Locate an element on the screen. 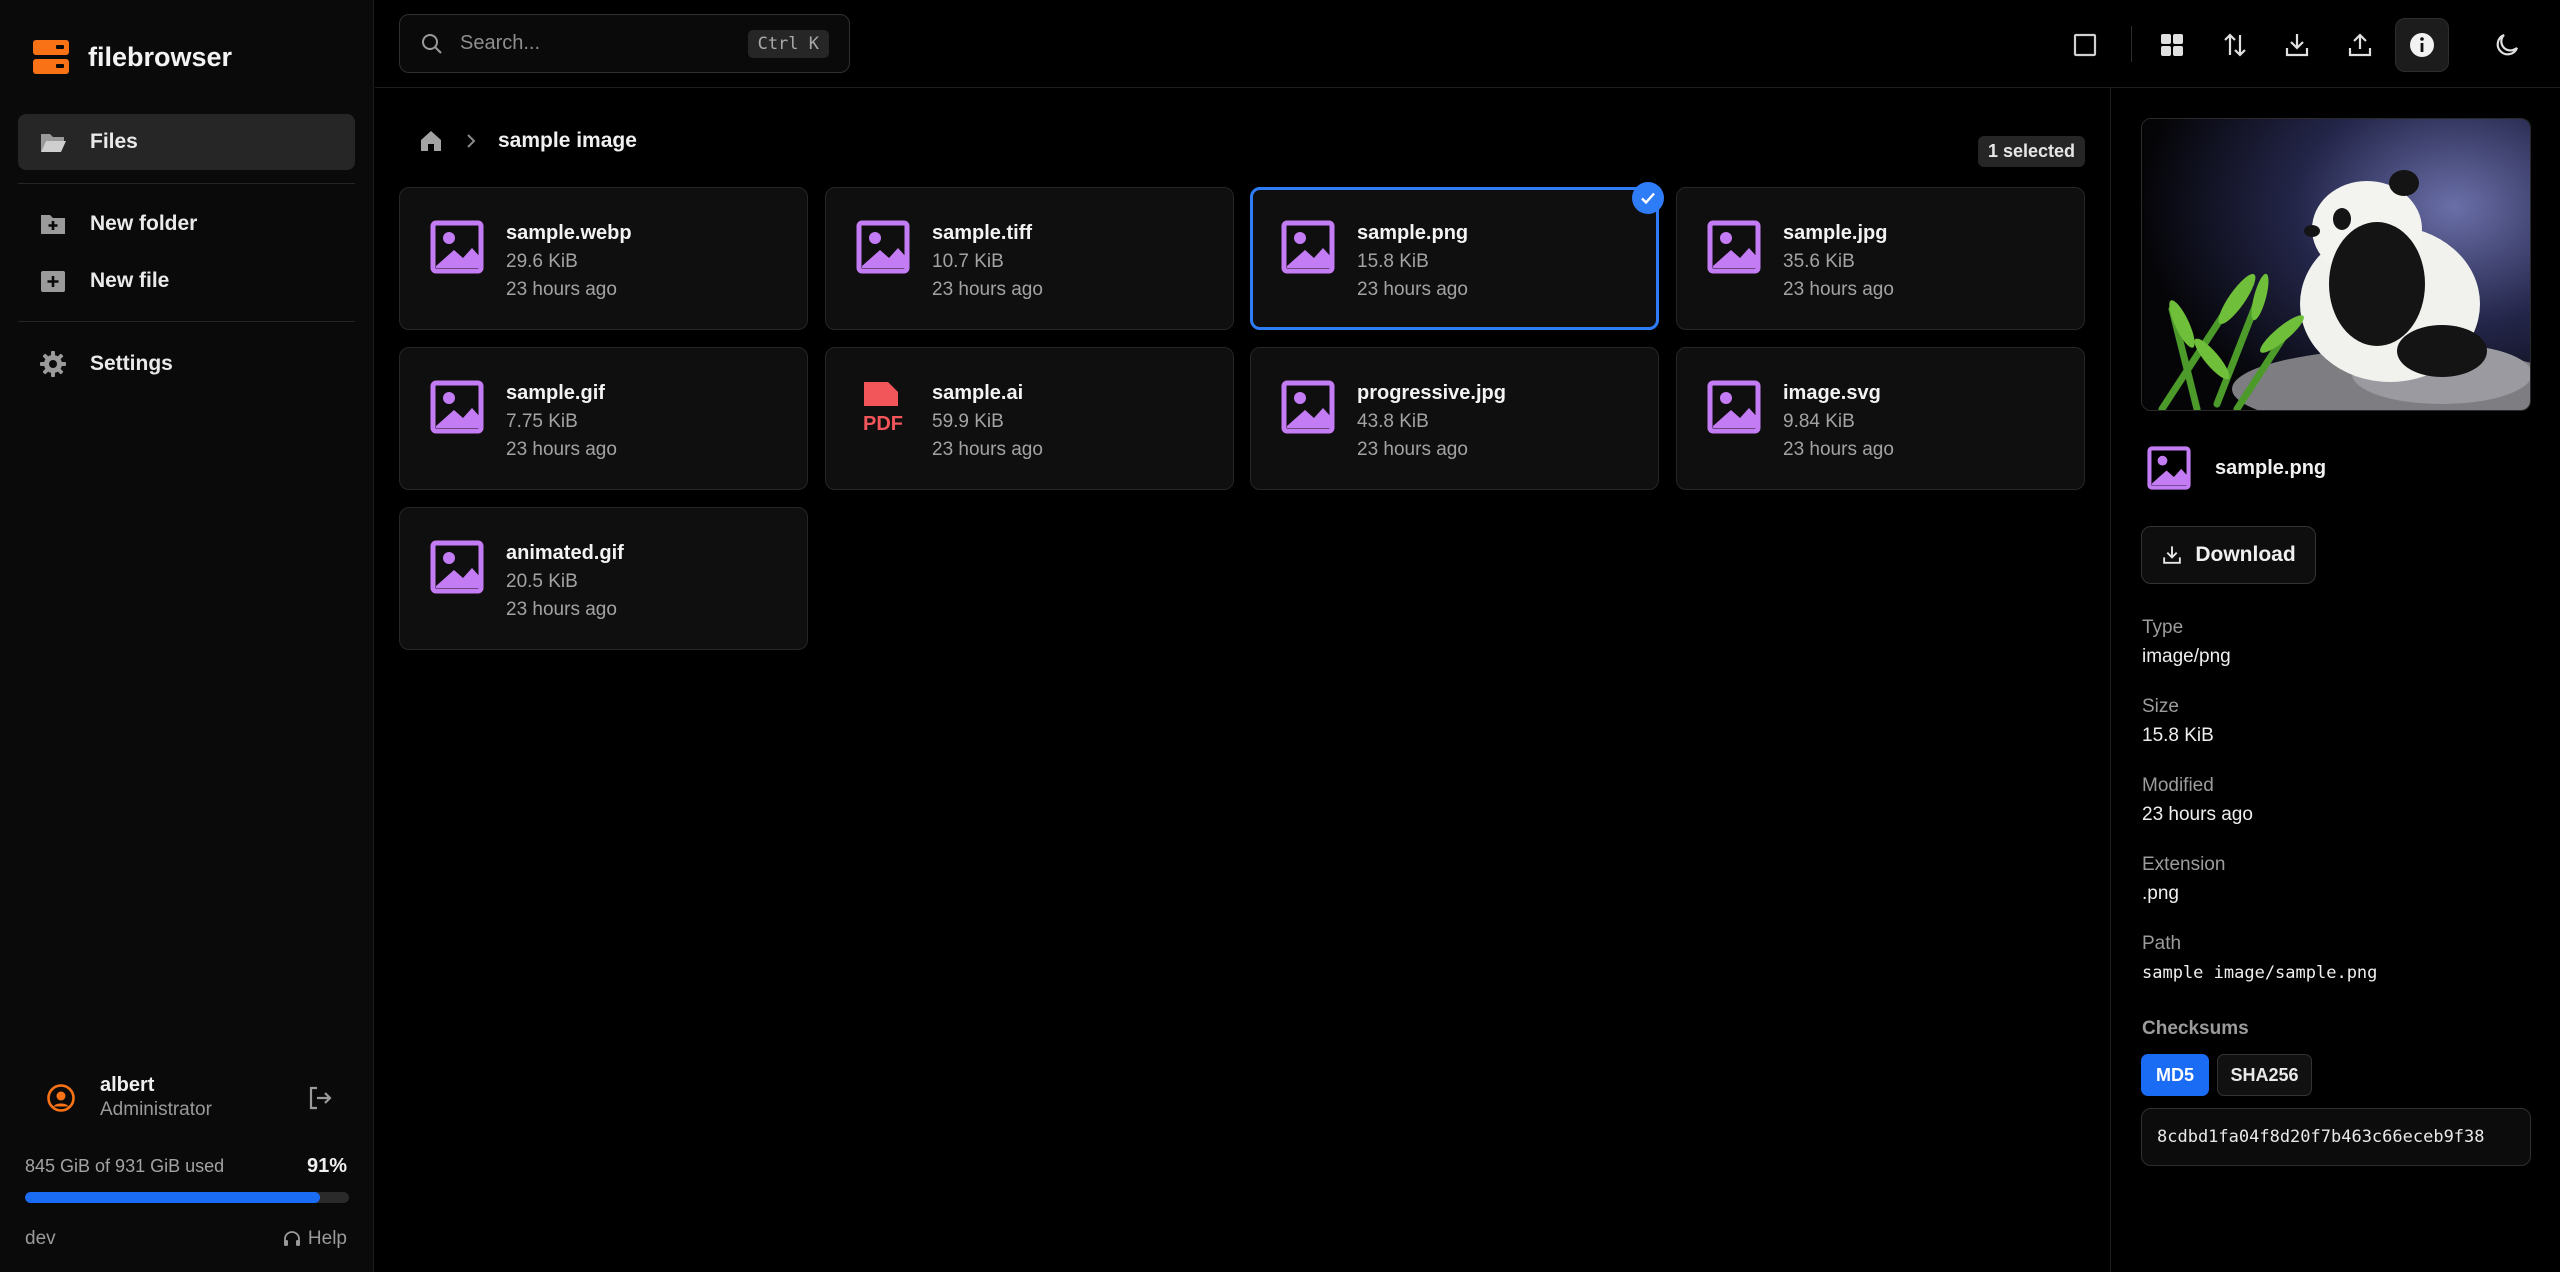 This screenshot has height=1272, width=2560. grid-view-button is located at coordinates (2172, 45).